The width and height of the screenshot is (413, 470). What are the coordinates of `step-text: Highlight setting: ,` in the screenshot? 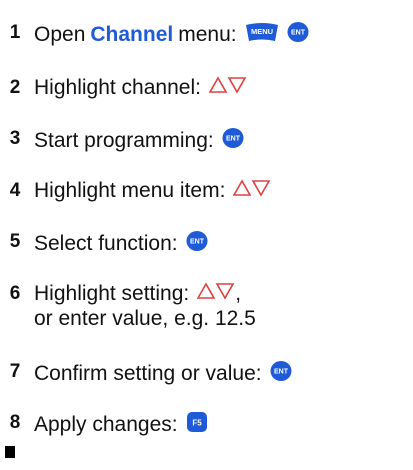 It's located at (137, 294).